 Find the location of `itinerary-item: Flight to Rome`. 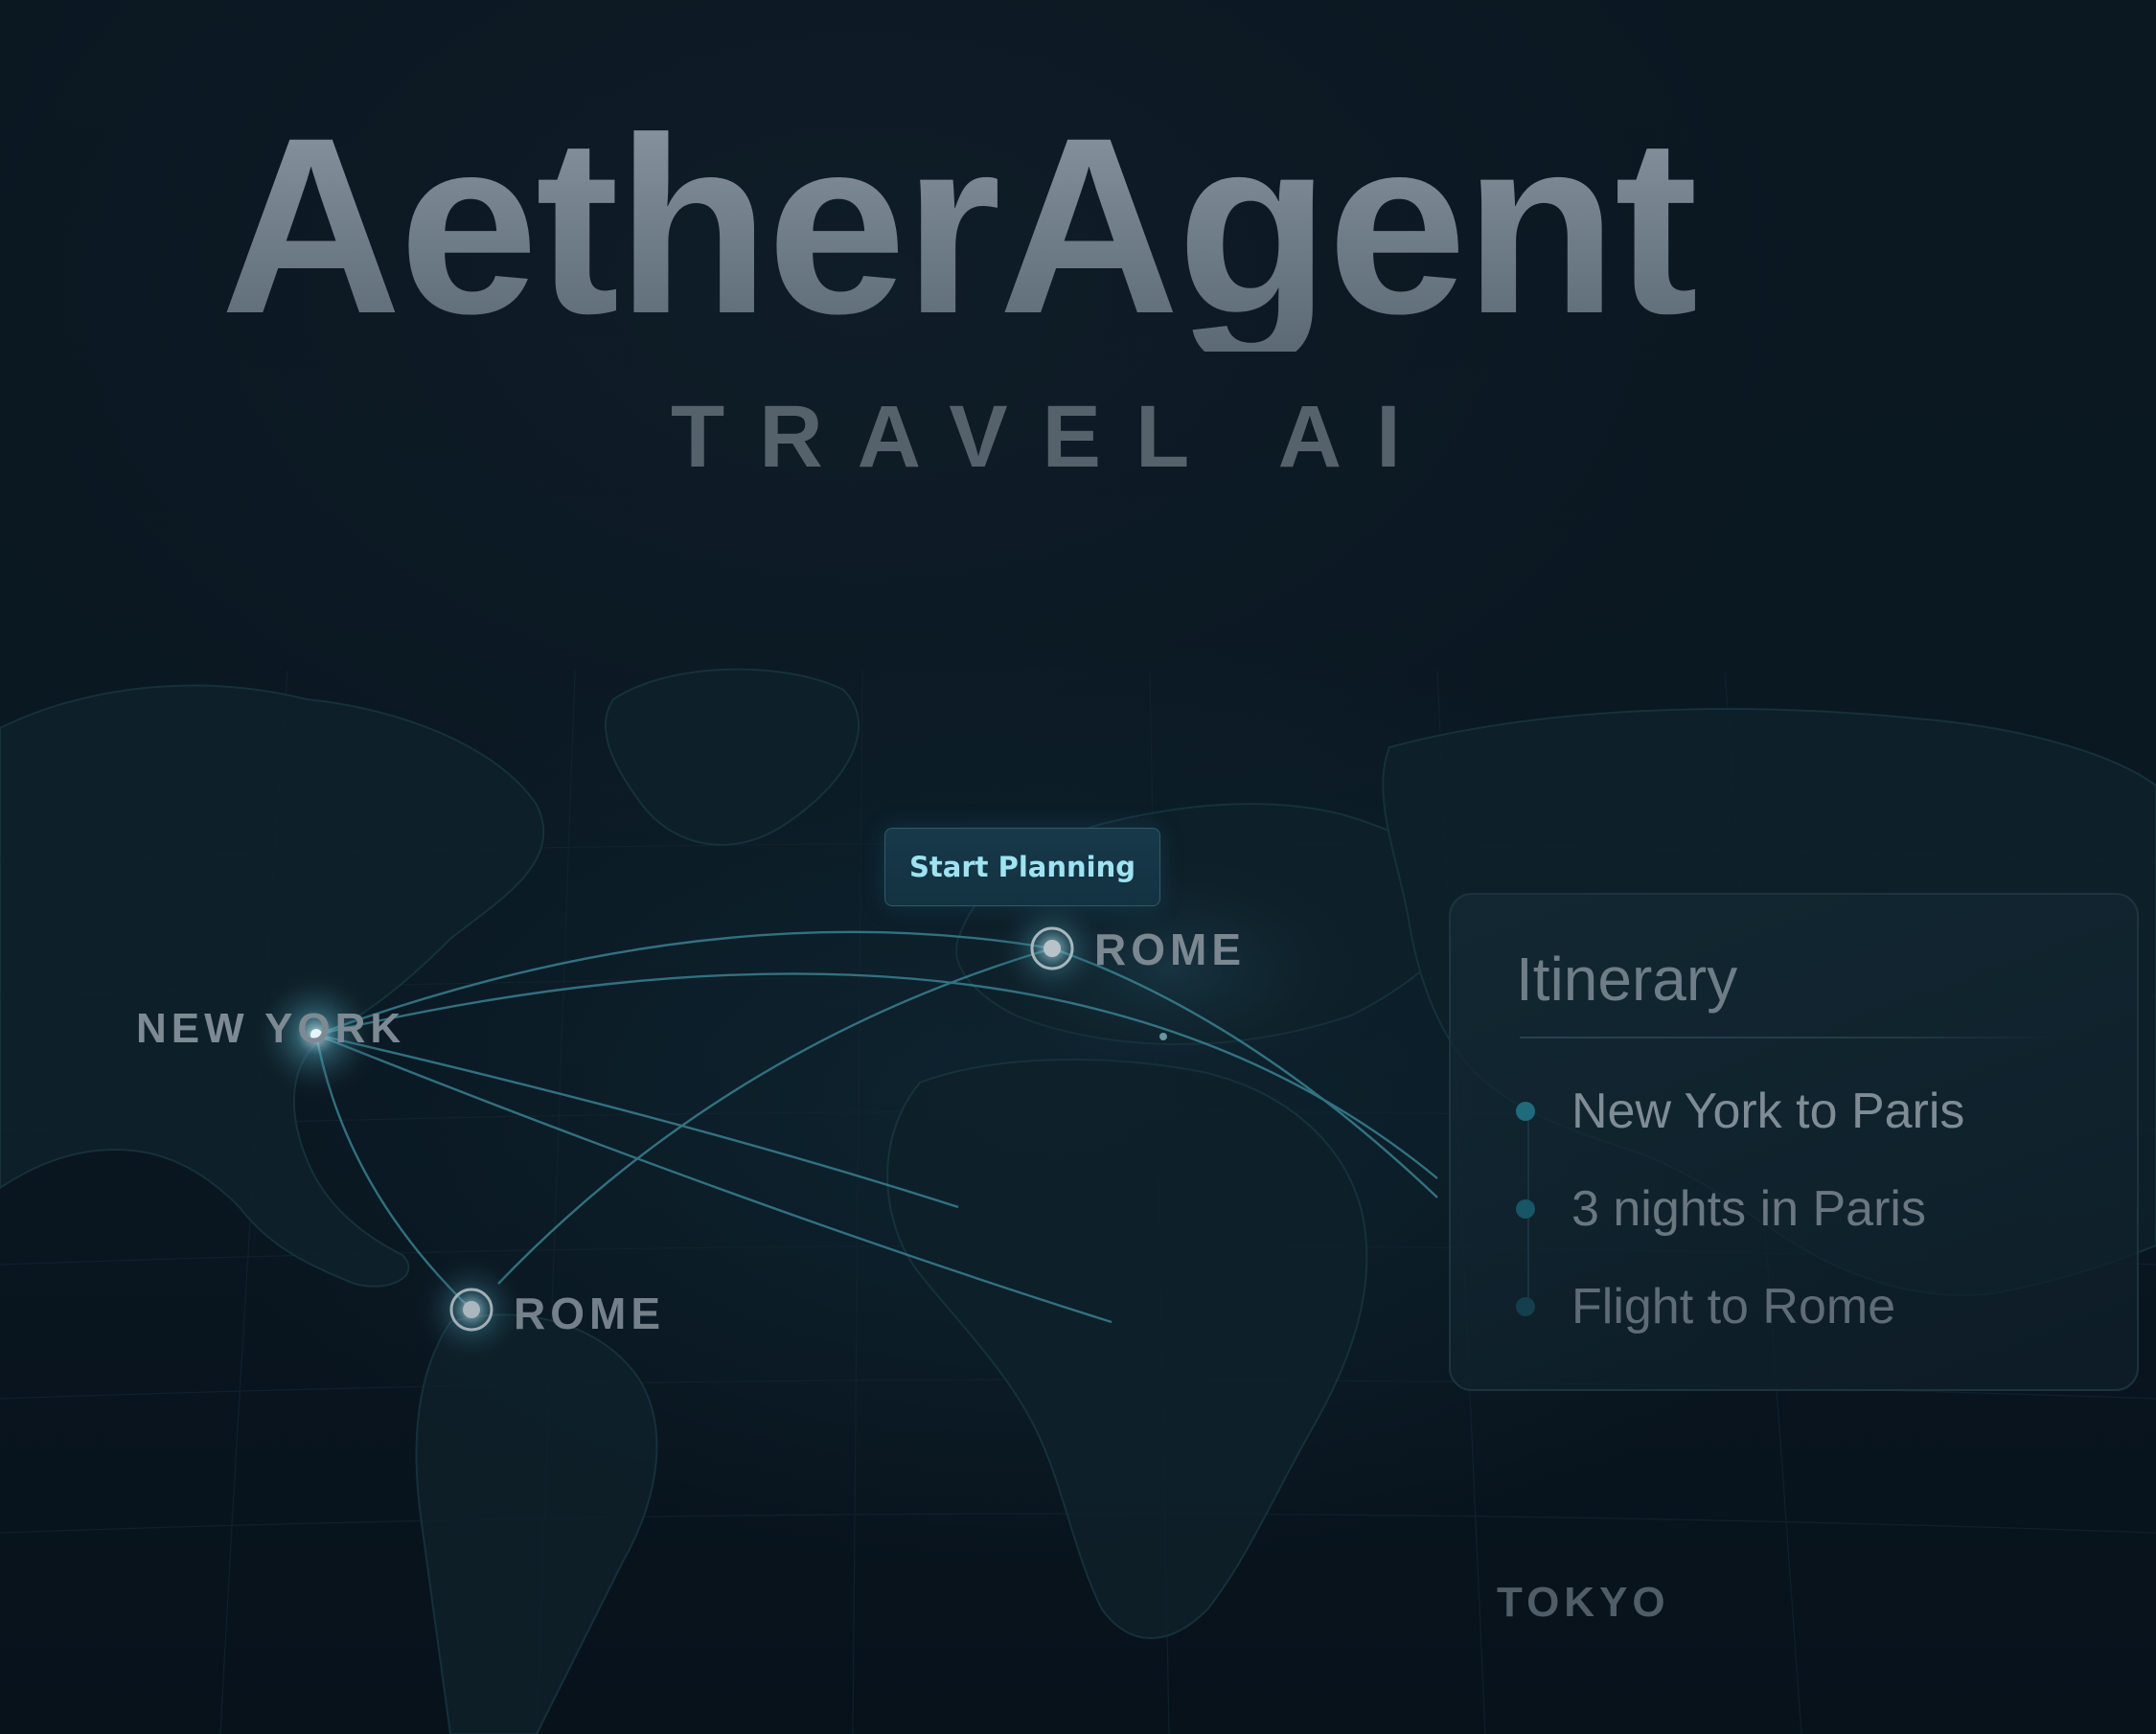

itinerary-item: Flight to Rome is located at coordinates (1803, 1307).